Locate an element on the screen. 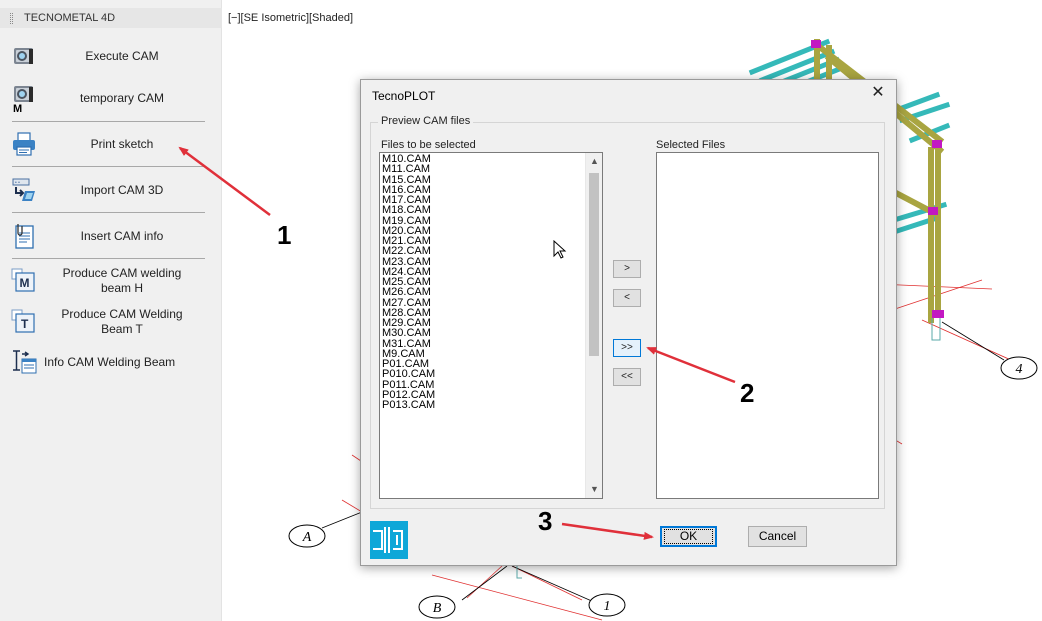 The width and height of the screenshot is (1042, 621). scroll-thumb is located at coordinates (594, 264).